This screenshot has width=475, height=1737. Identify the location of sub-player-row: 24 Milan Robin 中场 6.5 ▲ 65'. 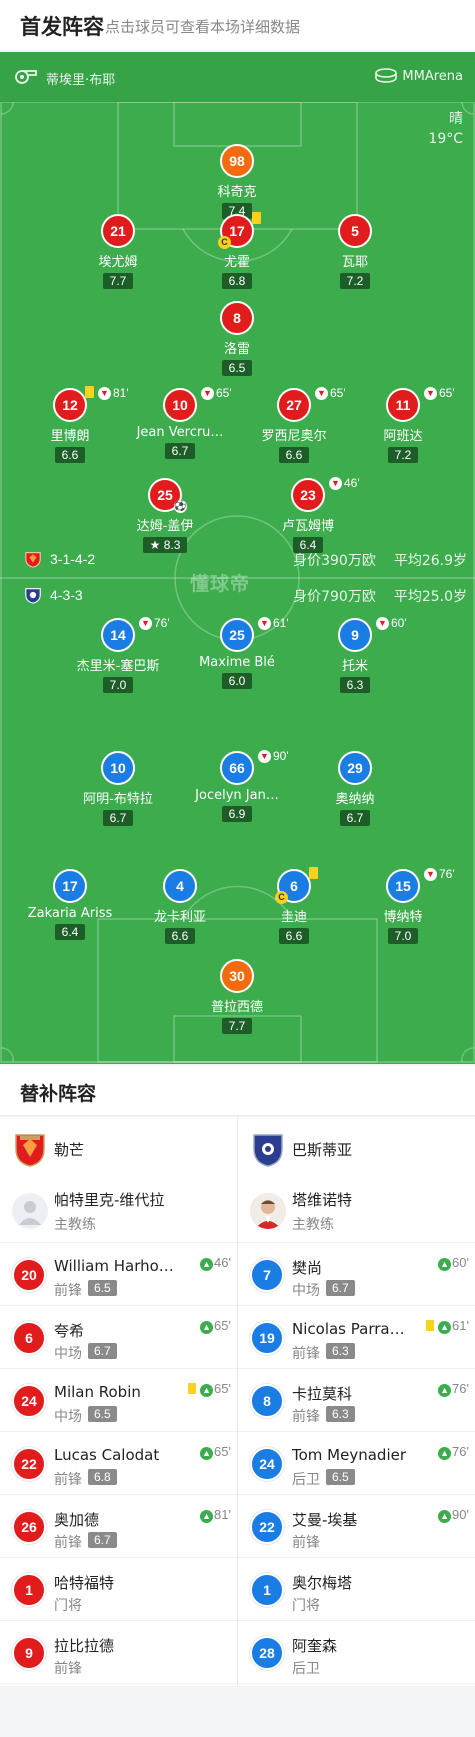
(118, 1400).